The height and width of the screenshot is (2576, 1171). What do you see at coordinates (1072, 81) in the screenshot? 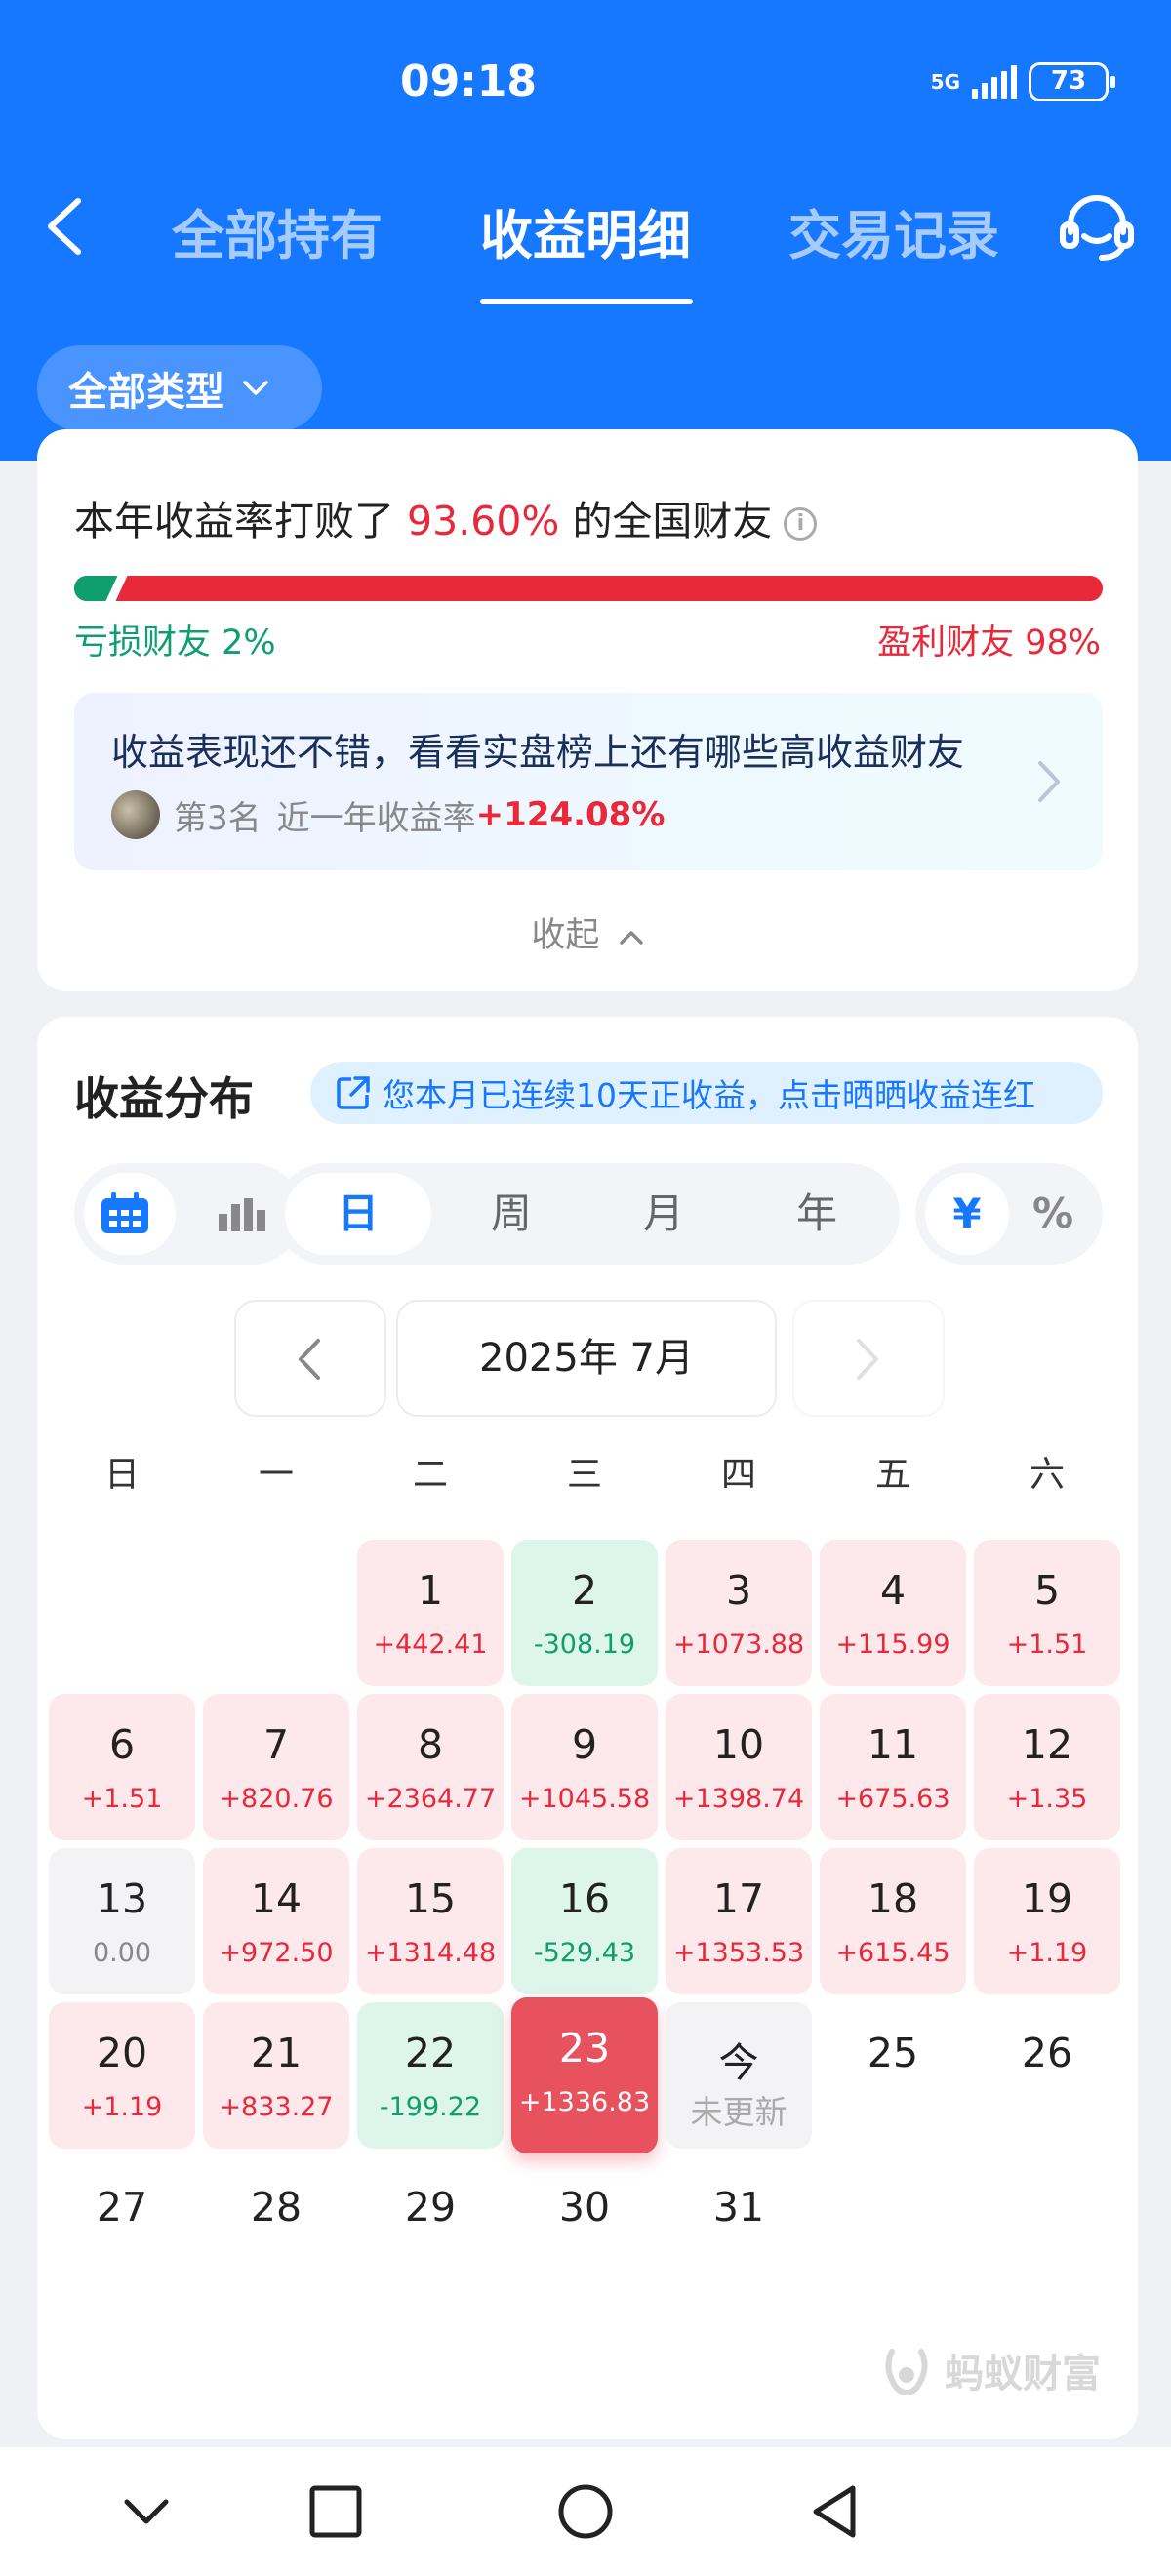
I see `battery-icon: 73` at bounding box center [1072, 81].